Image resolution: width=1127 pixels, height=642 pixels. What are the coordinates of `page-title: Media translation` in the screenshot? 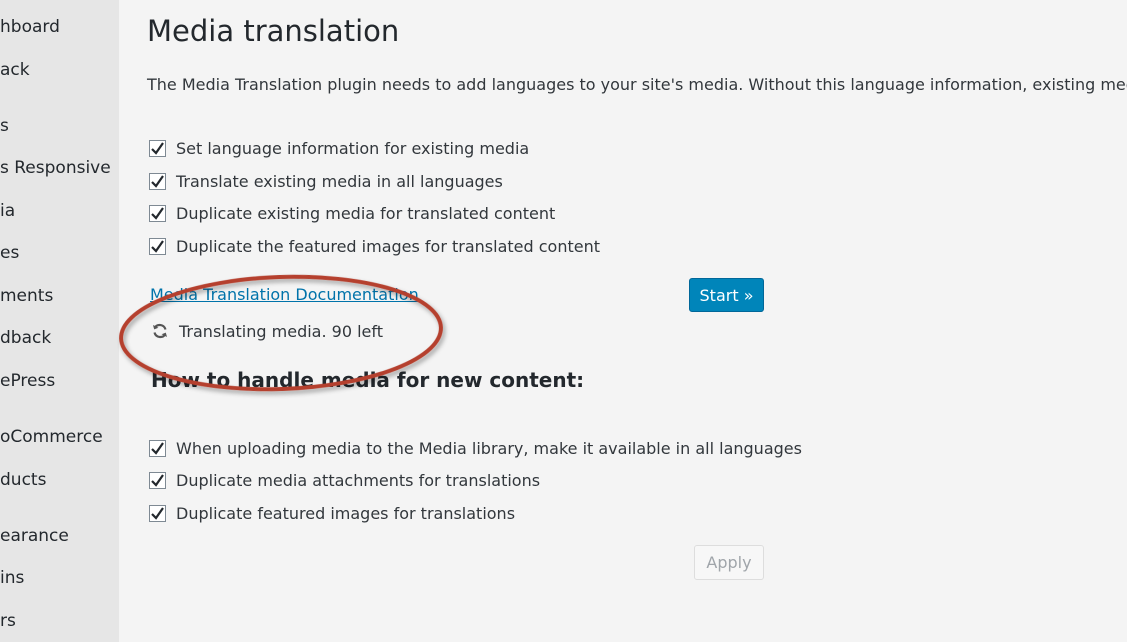 It's located at (273, 31).